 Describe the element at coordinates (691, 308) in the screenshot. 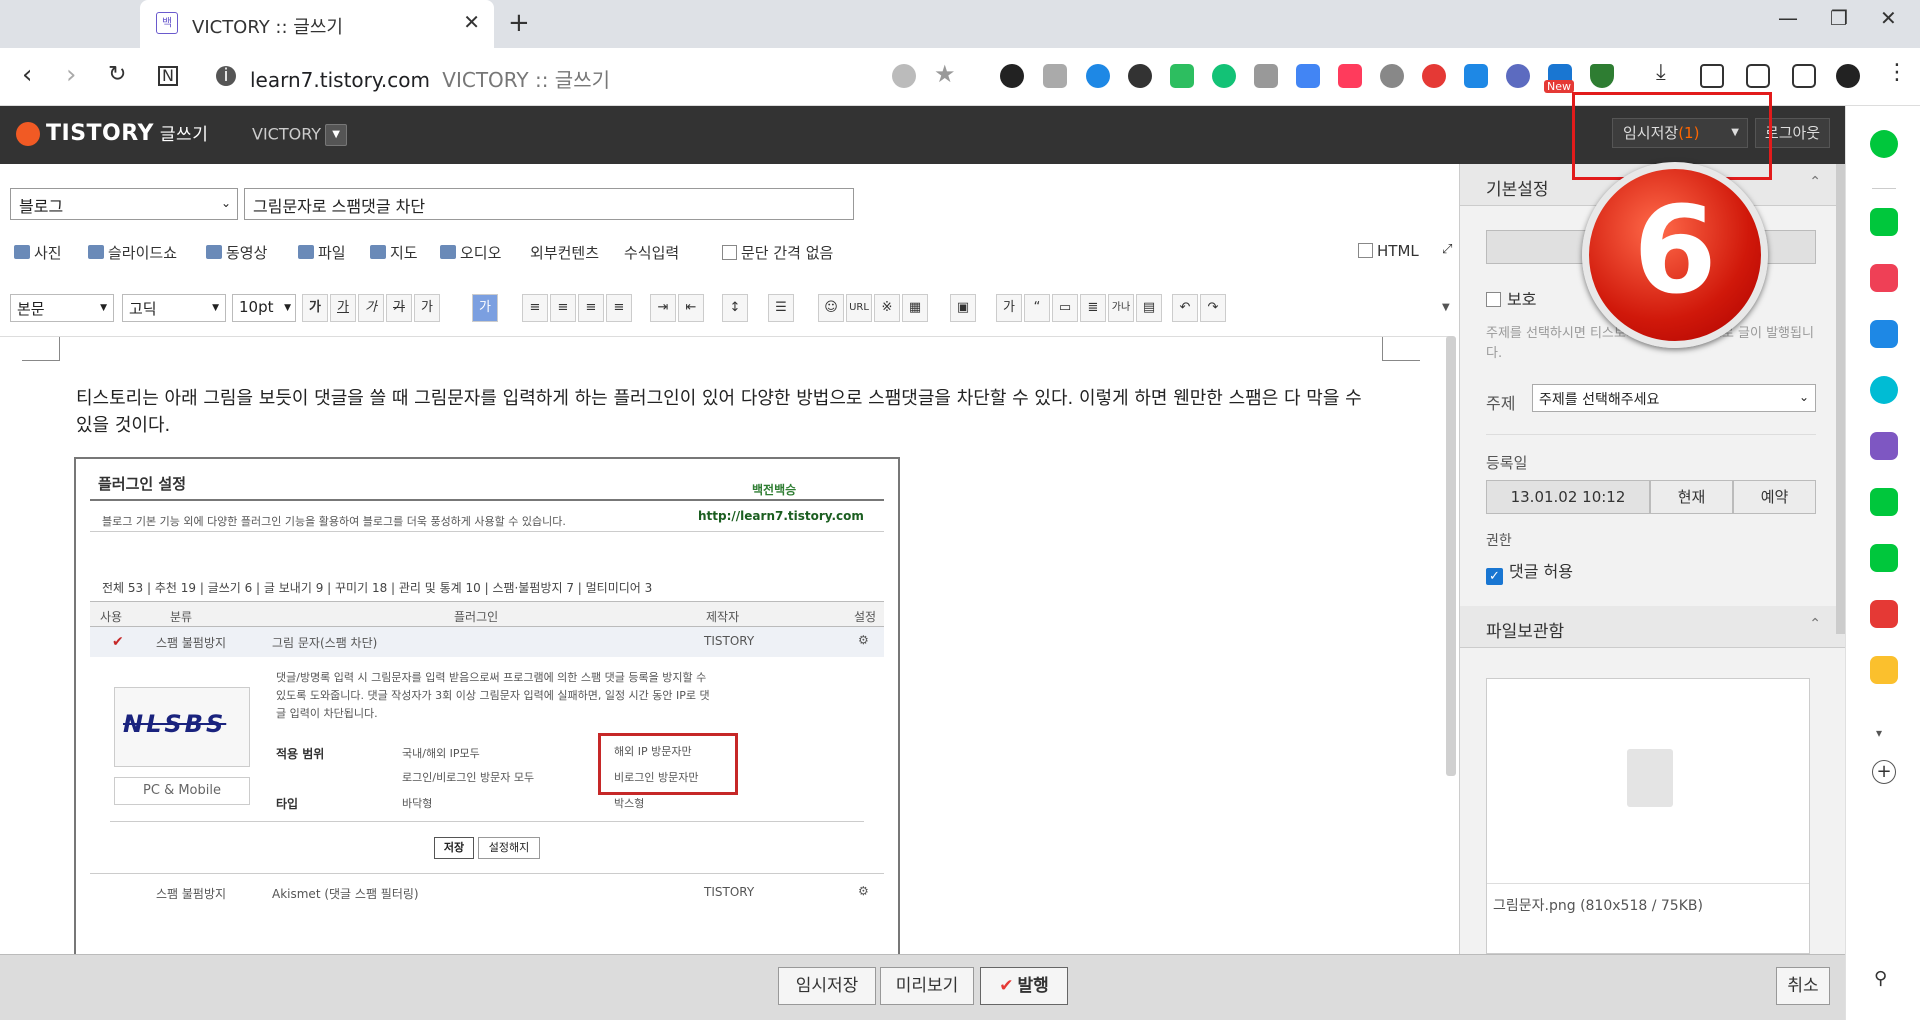

I see `outdent-icon: ⇤` at that location.